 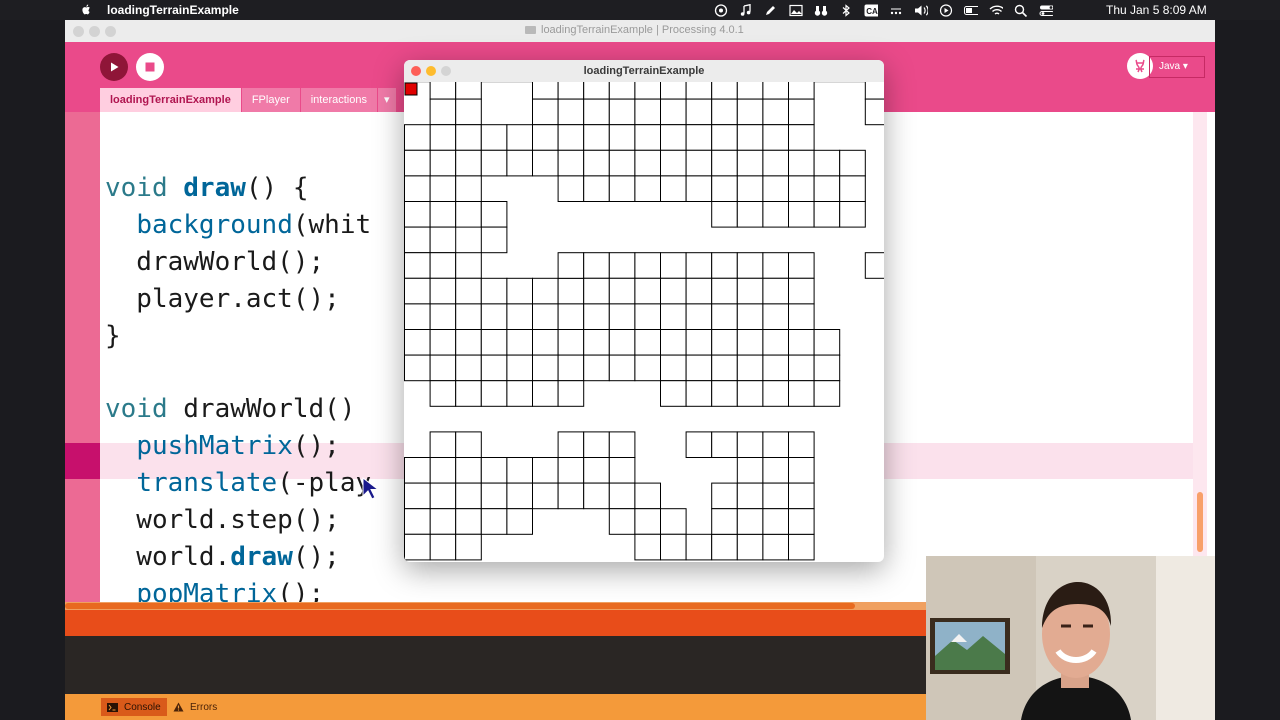 What do you see at coordinates (178, 707) in the screenshot?
I see `warning-icon` at bounding box center [178, 707].